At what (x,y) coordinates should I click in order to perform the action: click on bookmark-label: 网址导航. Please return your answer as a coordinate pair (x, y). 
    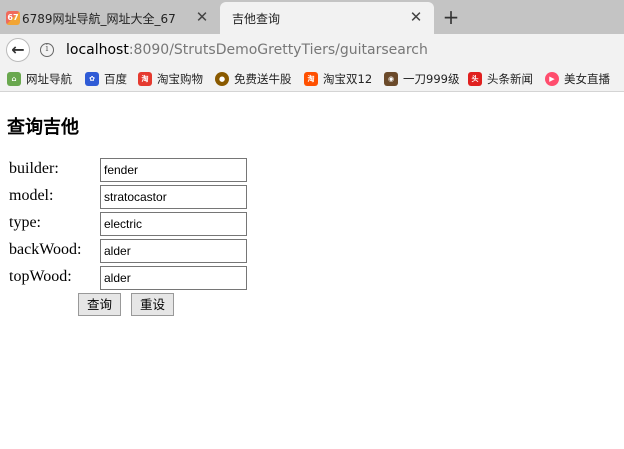
    Looking at the image, I should click on (49, 79).